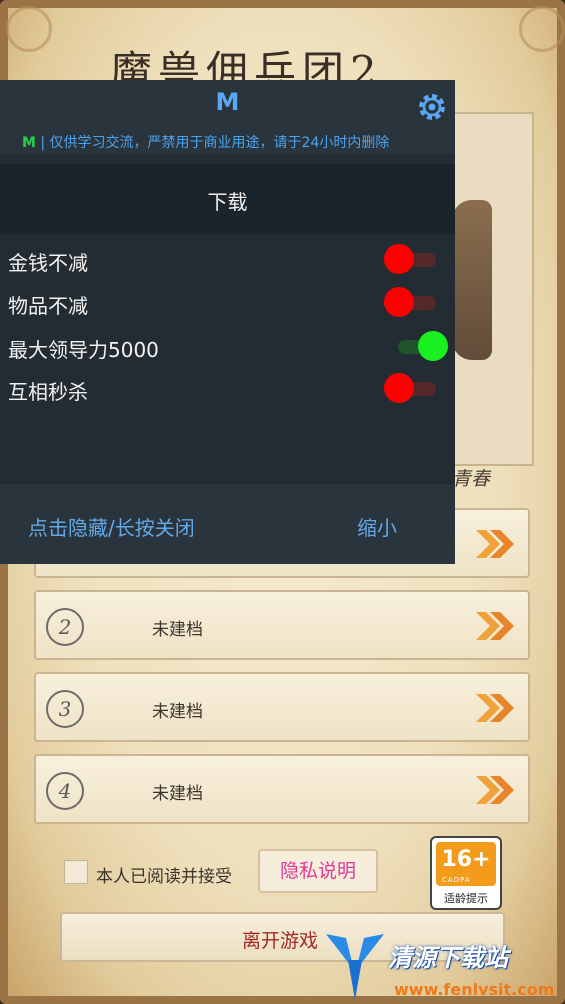 This screenshot has width=565, height=1004. What do you see at coordinates (377, 526) in the screenshot?
I see `minimize-button: 缩小` at bounding box center [377, 526].